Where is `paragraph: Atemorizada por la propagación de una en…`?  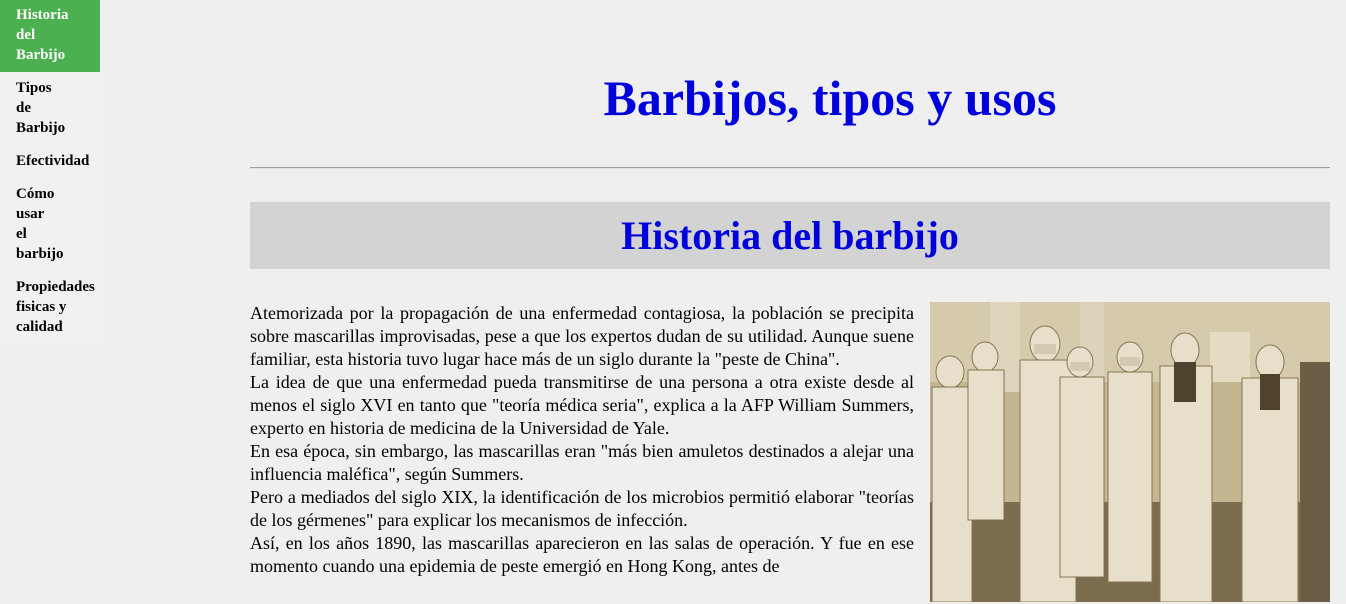
paragraph: Atemorizada por la propagación de una en… is located at coordinates (582, 336).